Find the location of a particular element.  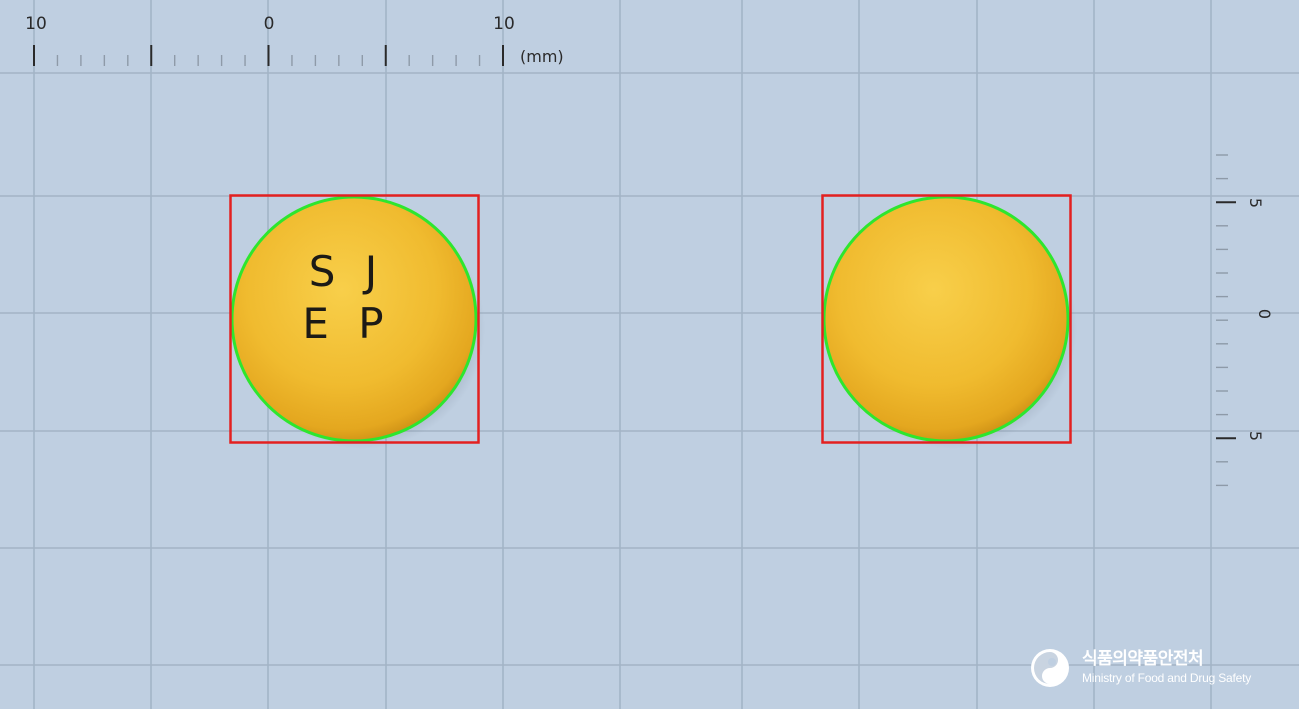

pill-back is located at coordinates (949, 321).